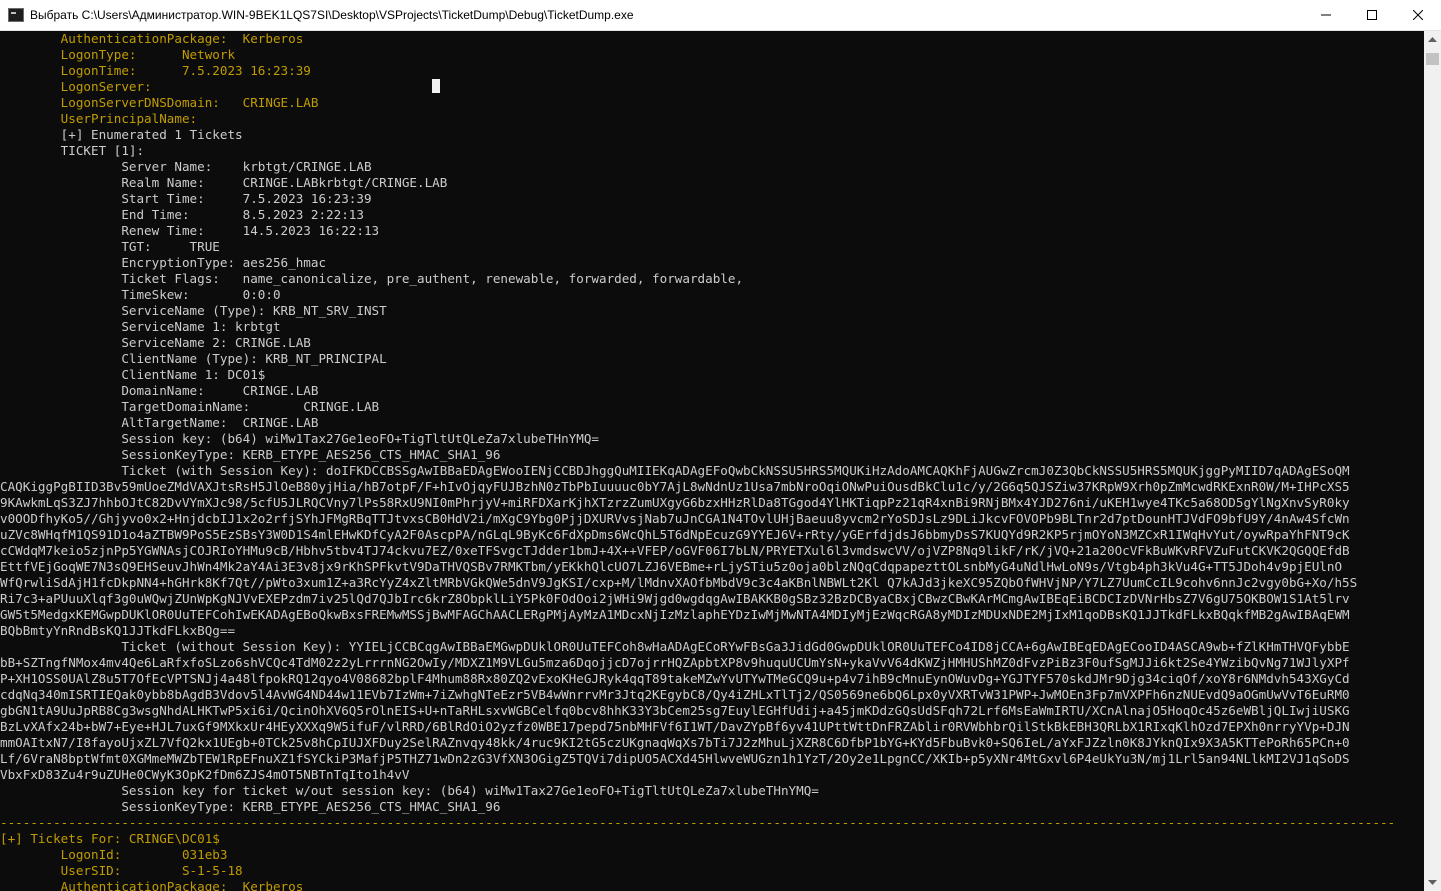 The width and height of the screenshot is (1441, 891). I want to click on minimize-icon, so click(1326, 15).